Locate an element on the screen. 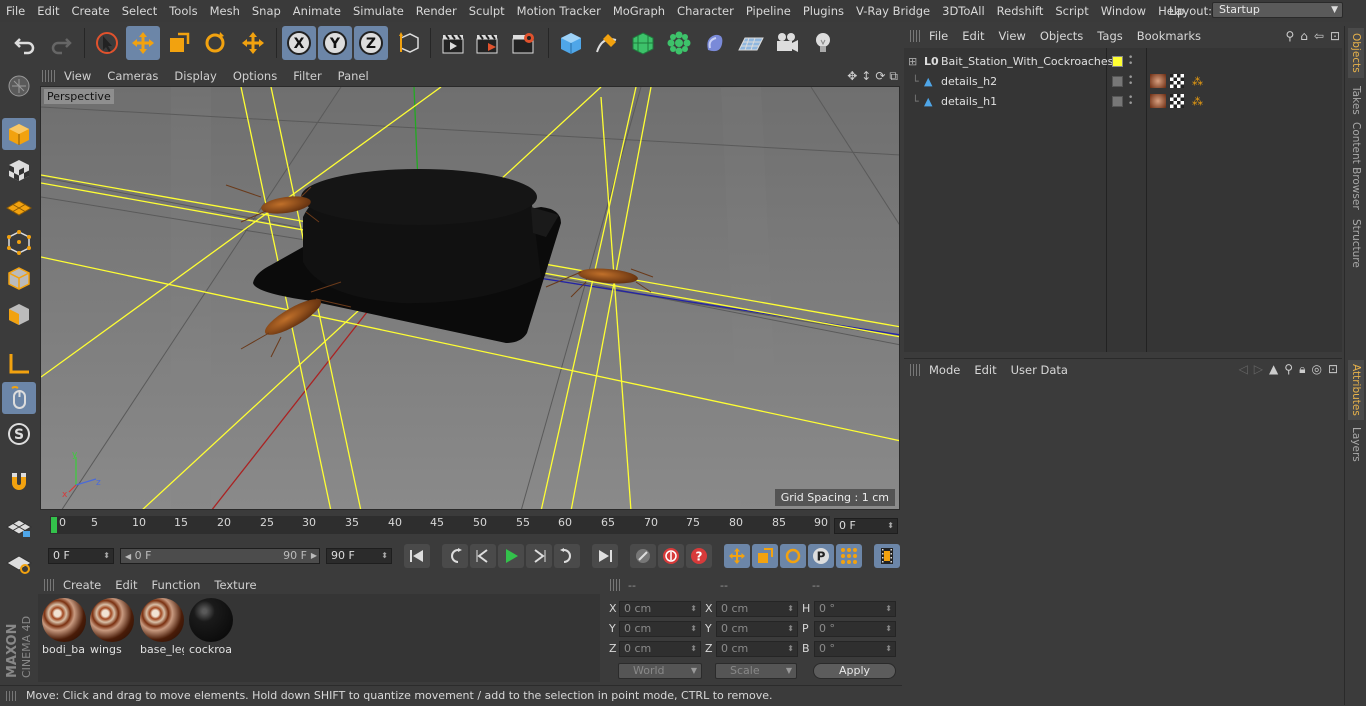 The width and height of the screenshot is (1366, 706). frame-range-slider: ◀ 0 F 90 F ▶ is located at coordinates (220, 556).